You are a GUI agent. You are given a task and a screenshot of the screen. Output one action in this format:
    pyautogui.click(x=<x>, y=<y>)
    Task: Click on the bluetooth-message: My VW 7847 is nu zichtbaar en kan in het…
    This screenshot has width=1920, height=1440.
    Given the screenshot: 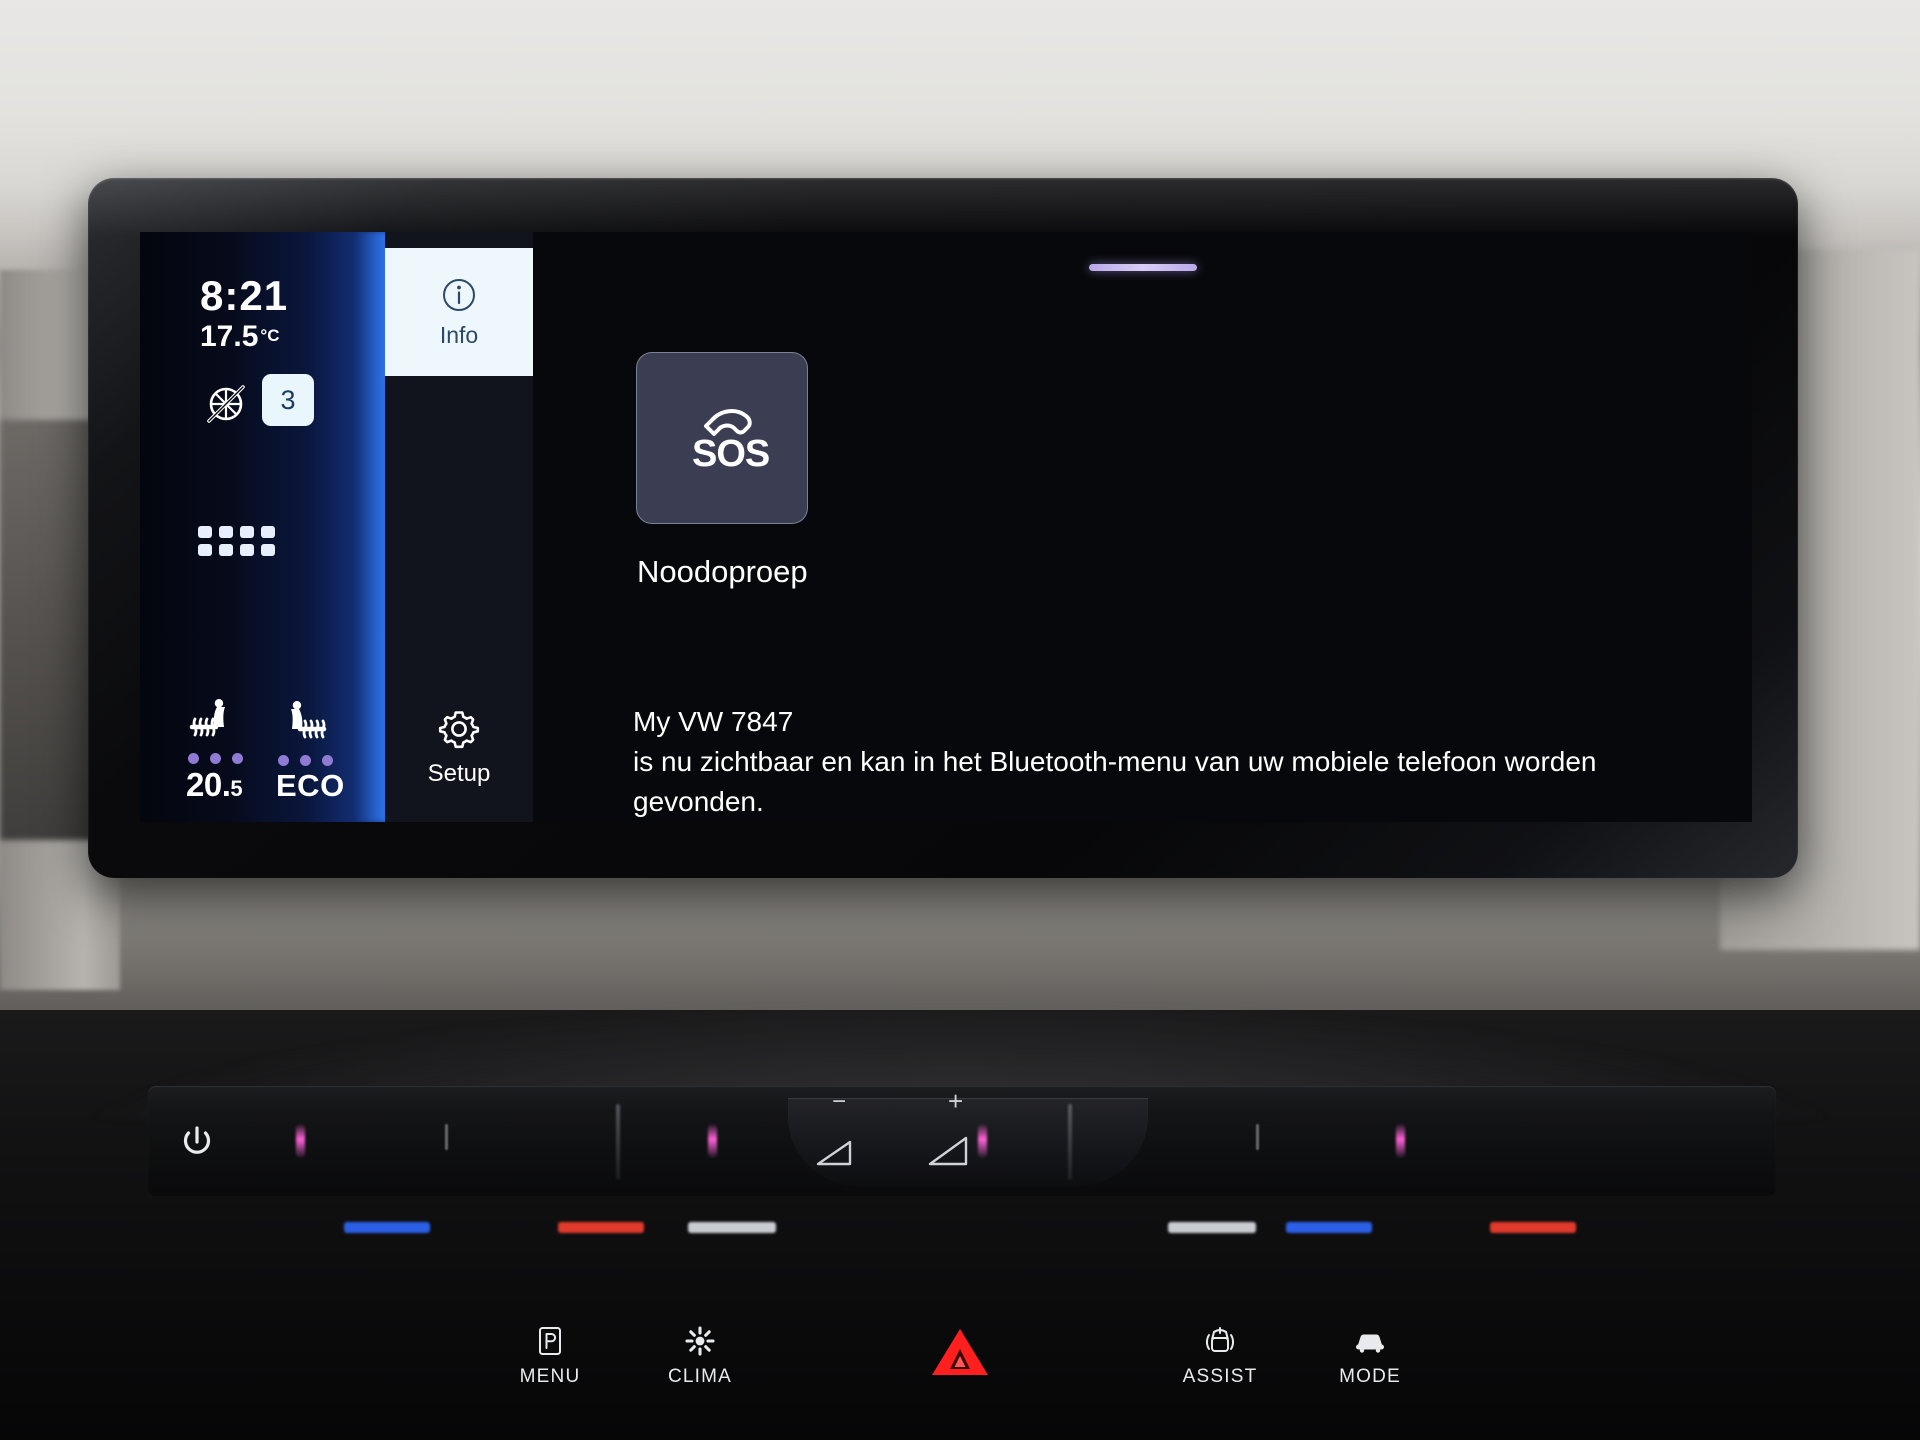 What is the action you would take?
    pyautogui.click(x=1148, y=762)
    